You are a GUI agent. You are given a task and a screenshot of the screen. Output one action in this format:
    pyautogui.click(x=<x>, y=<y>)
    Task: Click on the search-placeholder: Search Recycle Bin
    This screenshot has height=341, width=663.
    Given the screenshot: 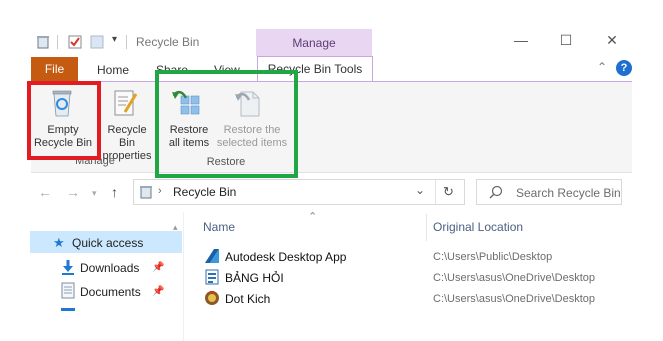 What is the action you would take?
    pyautogui.click(x=568, y=193)
    